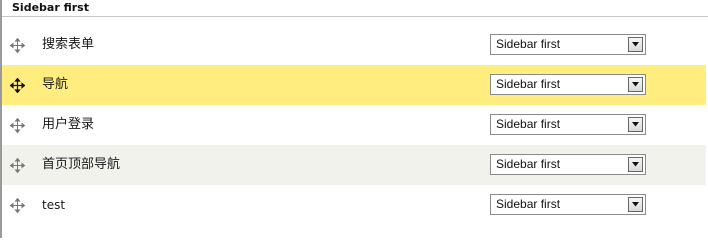  Describe the element at coordinates (55, 84) in the screenshot. I see `block-label: 导航` at that location.